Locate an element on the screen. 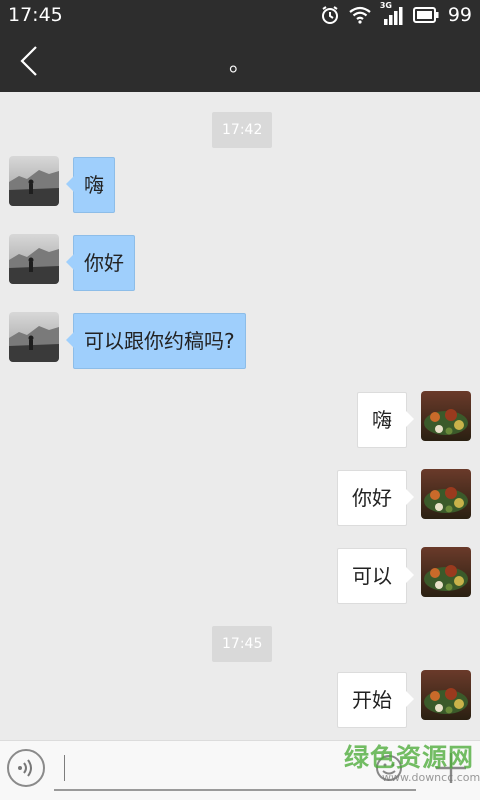  timestamp: 17:45 is located at coordinates (242, 644).